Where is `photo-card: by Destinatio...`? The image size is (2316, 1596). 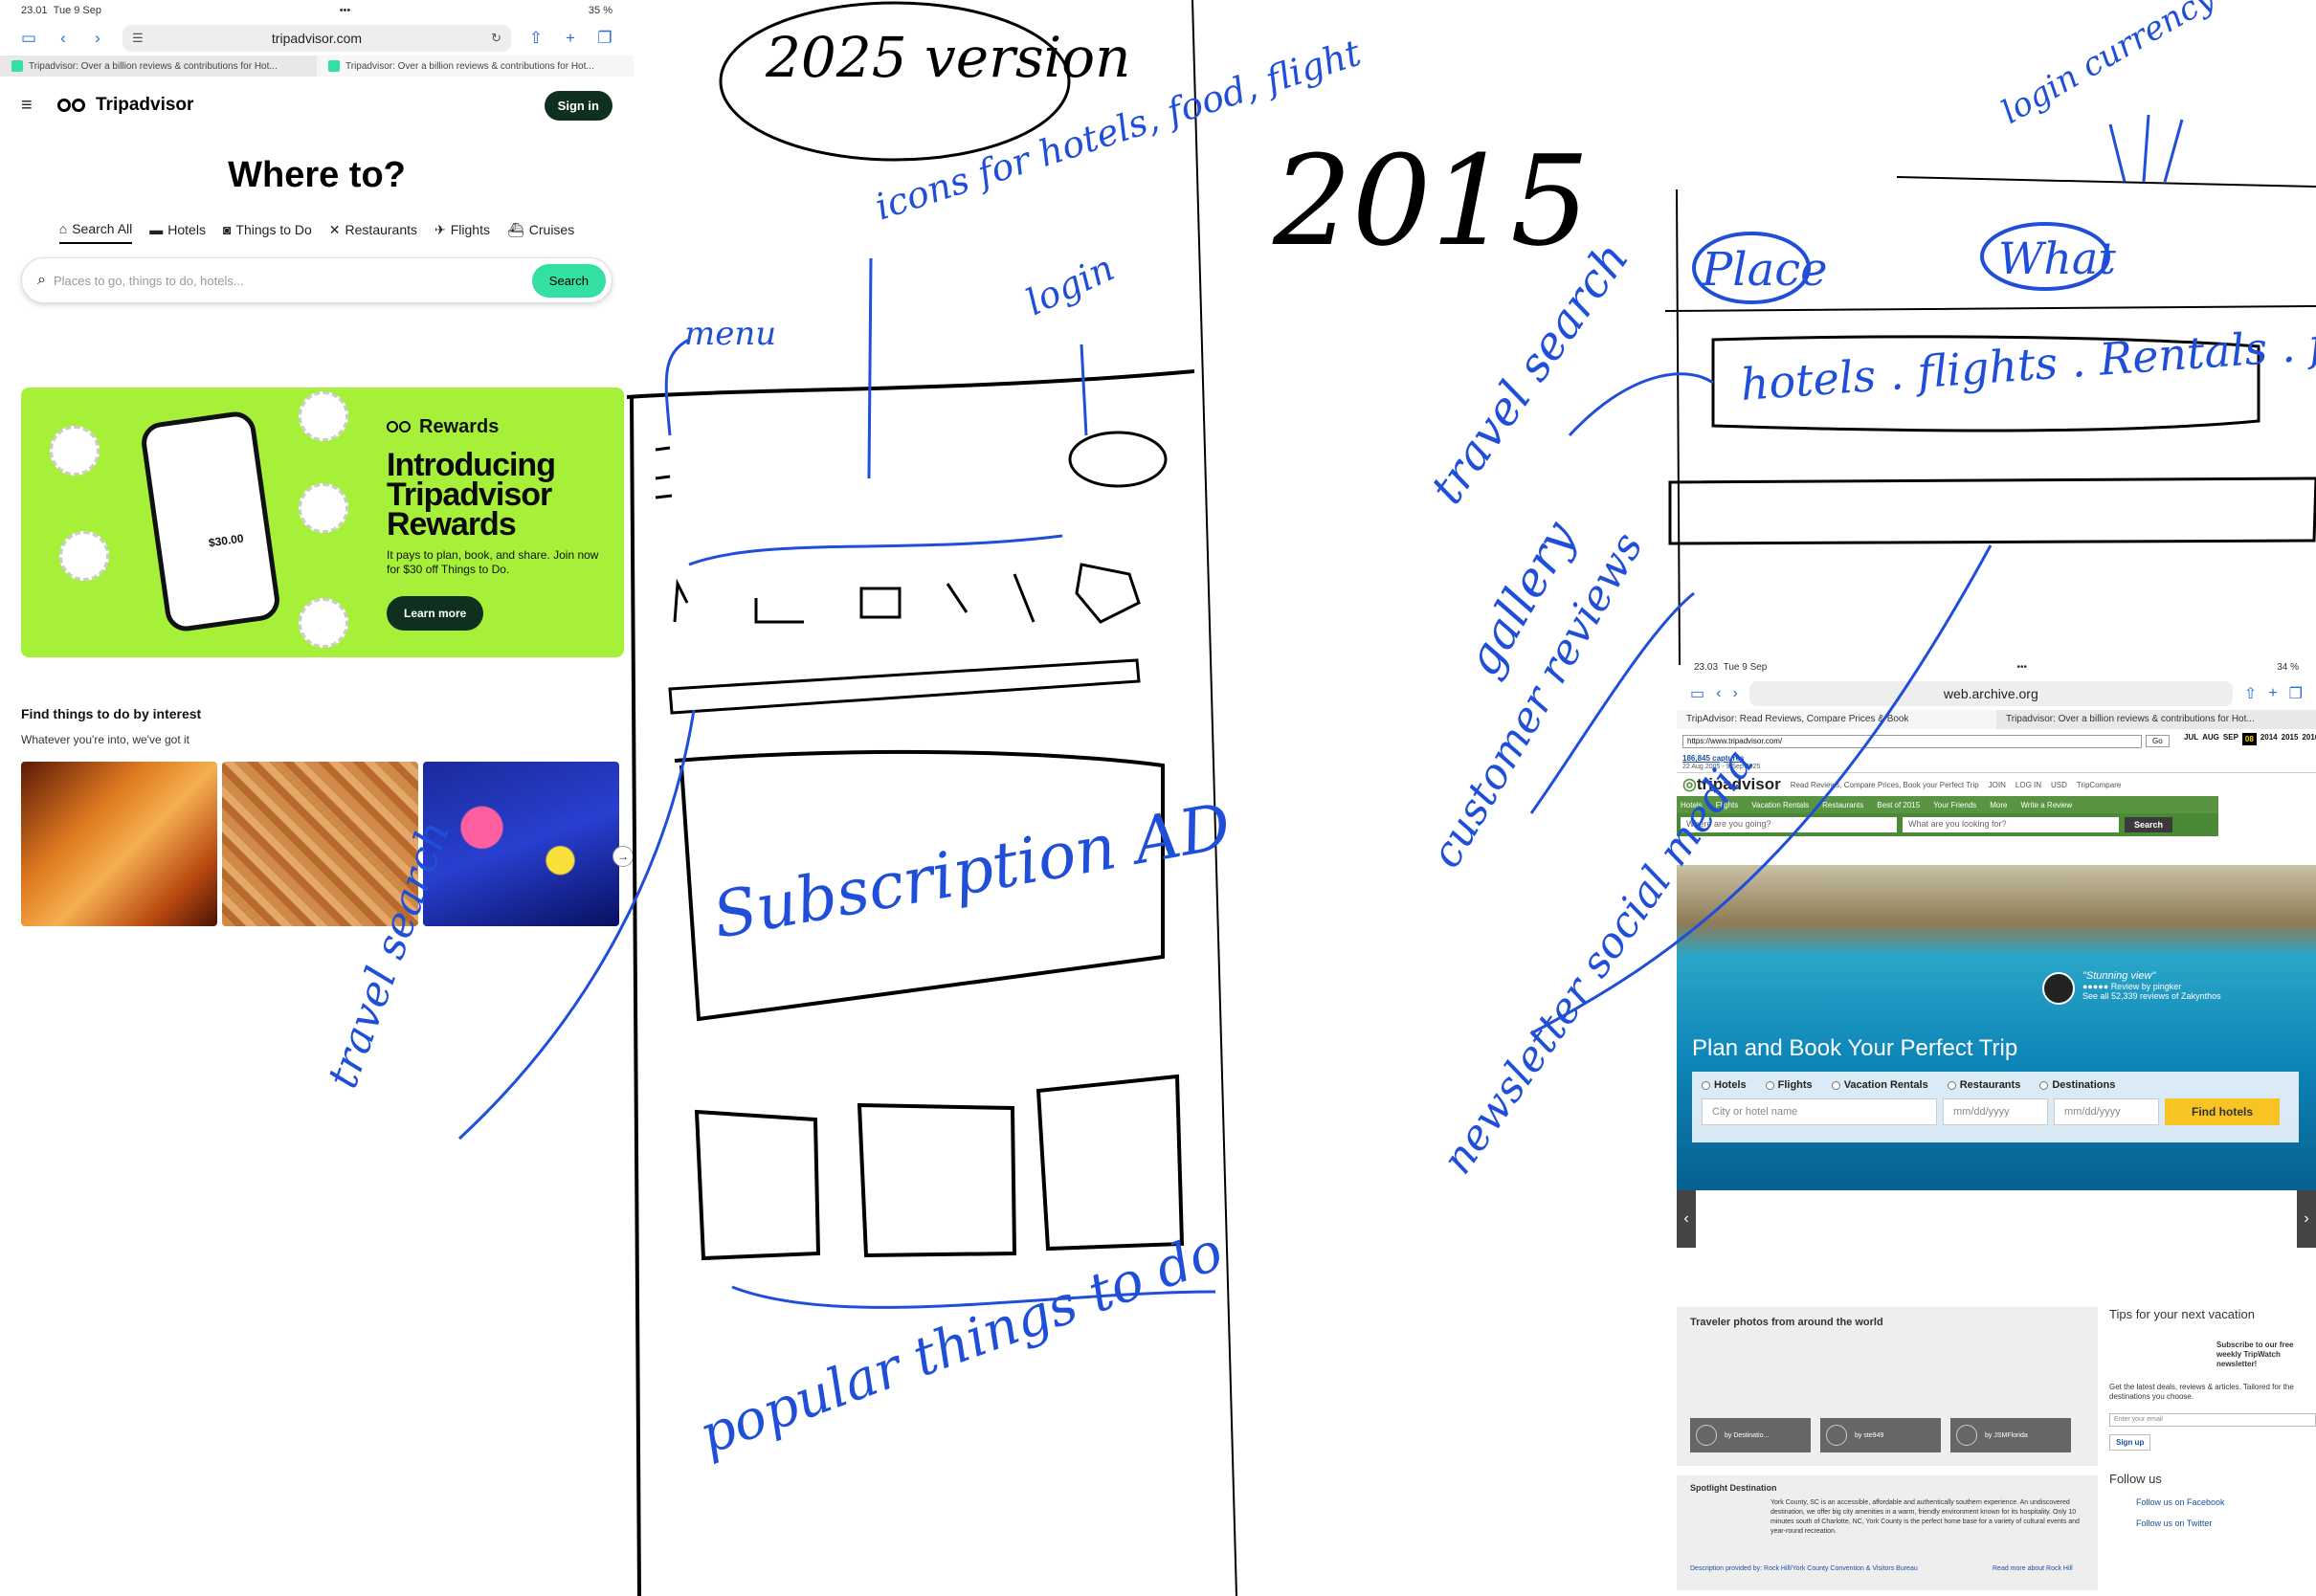 photo-card: by Destinatio... is located at coordinates (1750, 1435).